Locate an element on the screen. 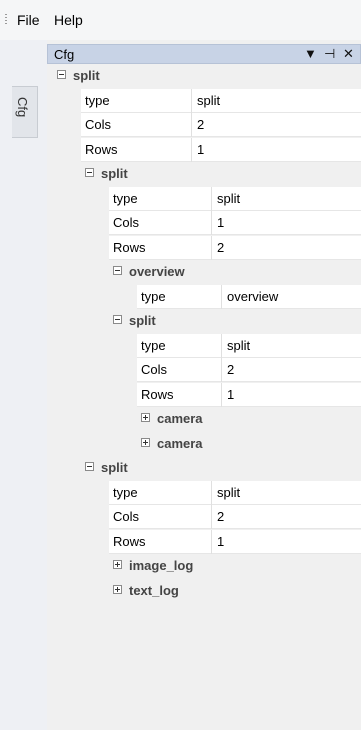 This screenshot has height=730, width=361. tree-section-image_log: image_log is located at coordinates (204, 566).